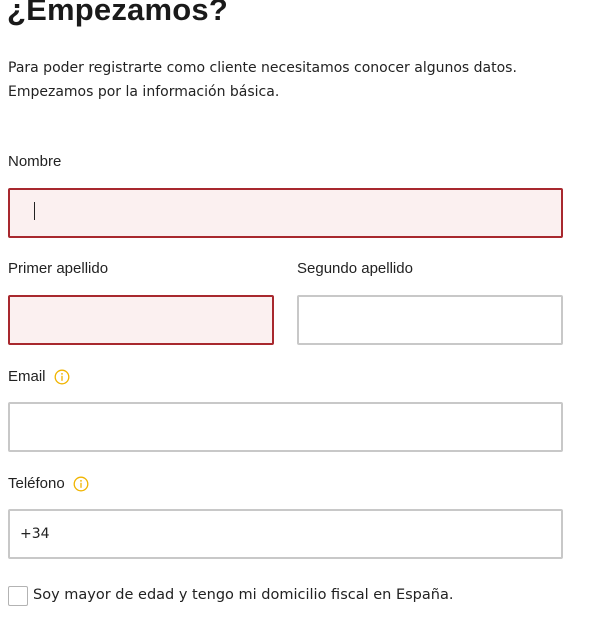  Describe the element at coordinates (285, 534) in the screenshot. I see `telefono-input` at that location.